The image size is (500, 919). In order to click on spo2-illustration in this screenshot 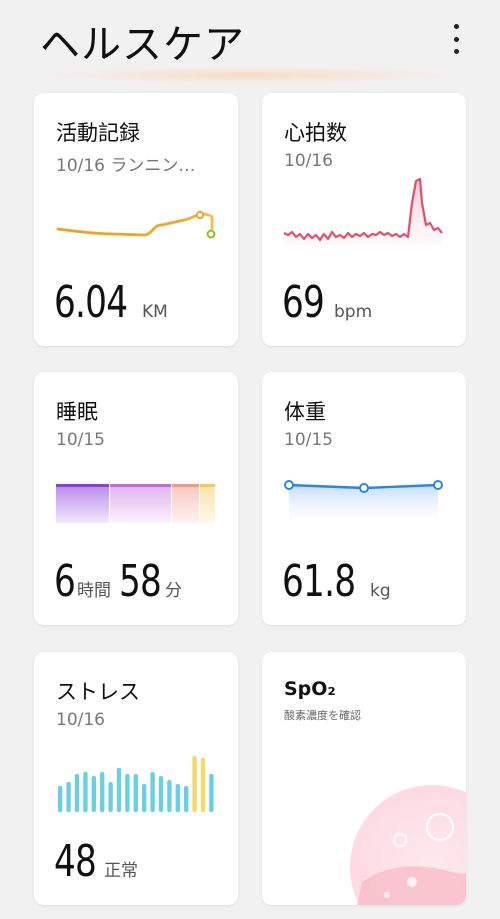, I will do `click(408, 845)`.